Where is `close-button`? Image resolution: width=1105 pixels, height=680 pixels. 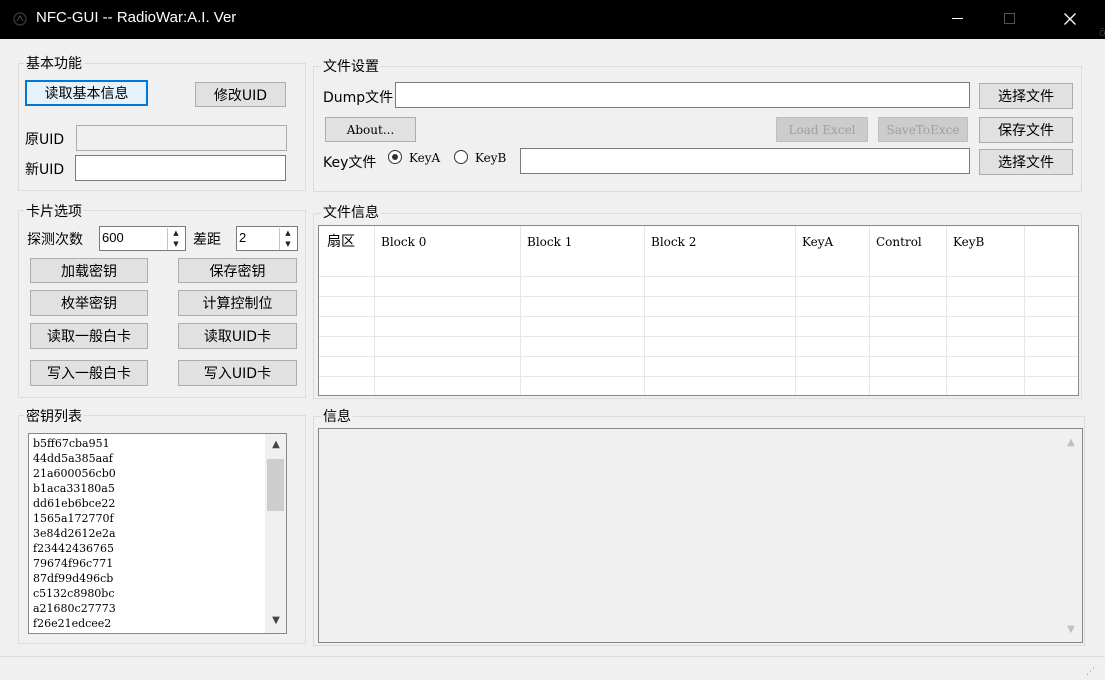 close-button is located at coordinates (1069, 19).